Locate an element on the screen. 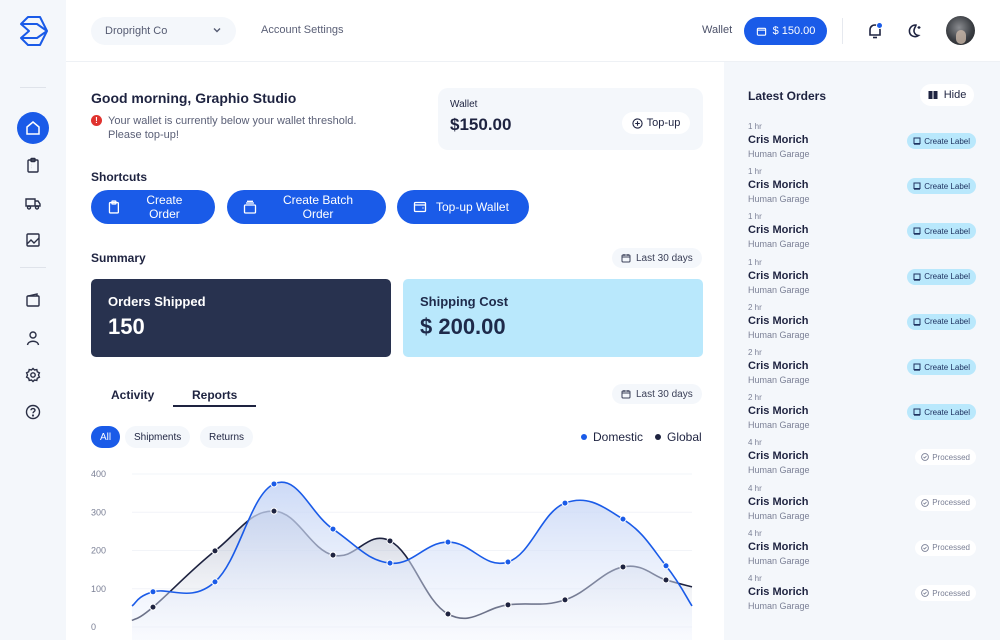 The width and height of the screenshot is (1000, 640). tab-reports: Reports is located at coordinates (214, 395).